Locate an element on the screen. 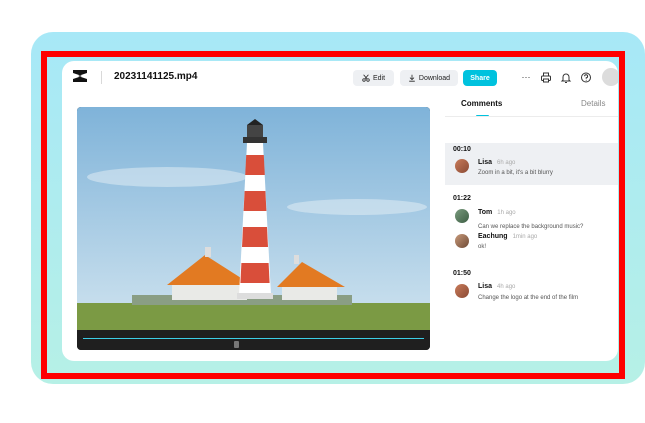 This screenshot has width=645, height=423. comment-author: Lisa 4h ago is located at coordinates (497, 286).